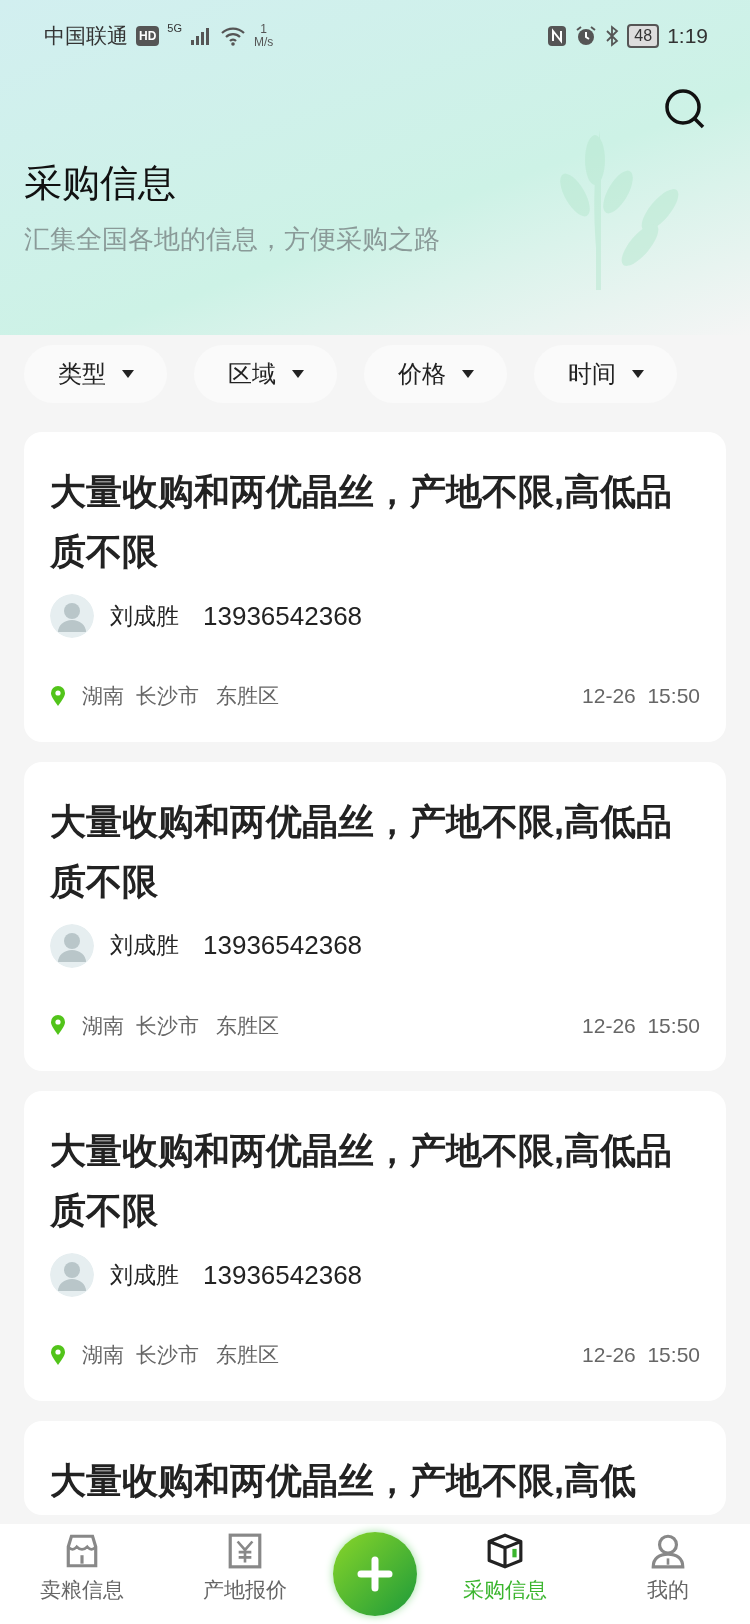  Describe the element at coordinates (505, 1551) in the screenshot. I see `box-icon` at that location.